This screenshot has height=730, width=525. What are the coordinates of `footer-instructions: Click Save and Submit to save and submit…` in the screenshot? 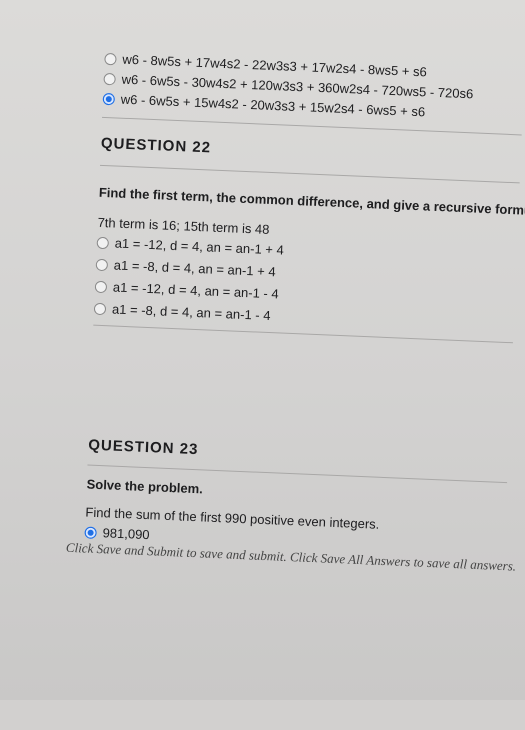 It's located at (291, 556).